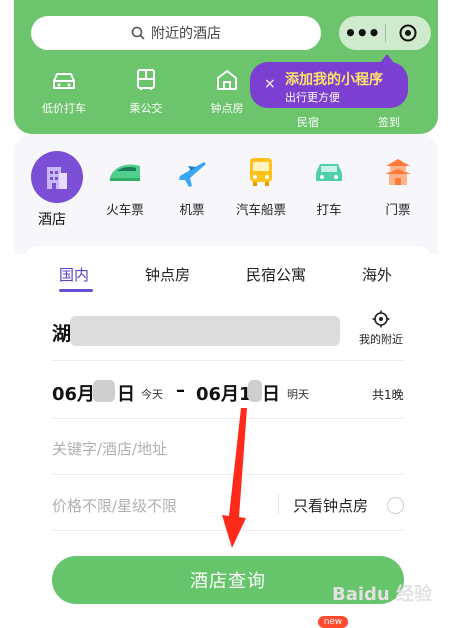 This screenshot has width=450, height=628. I want to click on train-icon, so click(125, 172).